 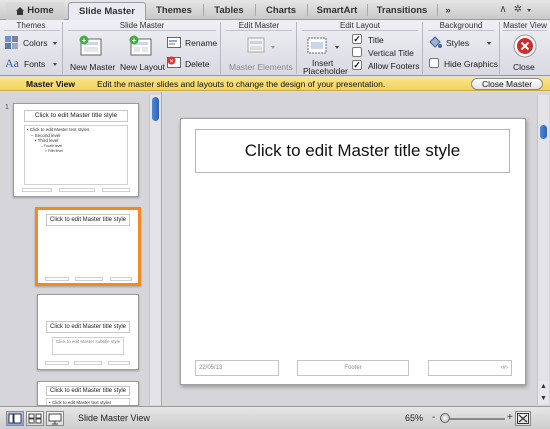 I want to click on new-master-button: + New Master, so click(x=91, y=53).